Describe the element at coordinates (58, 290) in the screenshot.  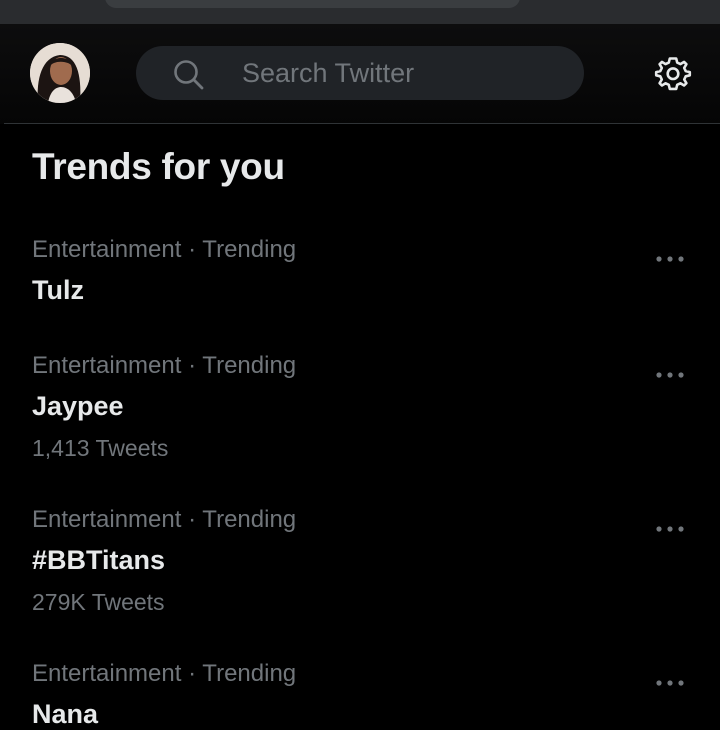
I see `trend-name: Tulz` at that location.